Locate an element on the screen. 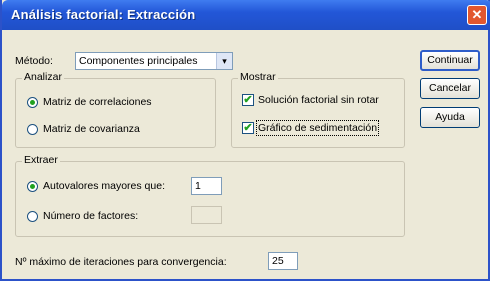  radio-autovalores-label: Autovalores mayores que: is located at coordinates (104, 186).